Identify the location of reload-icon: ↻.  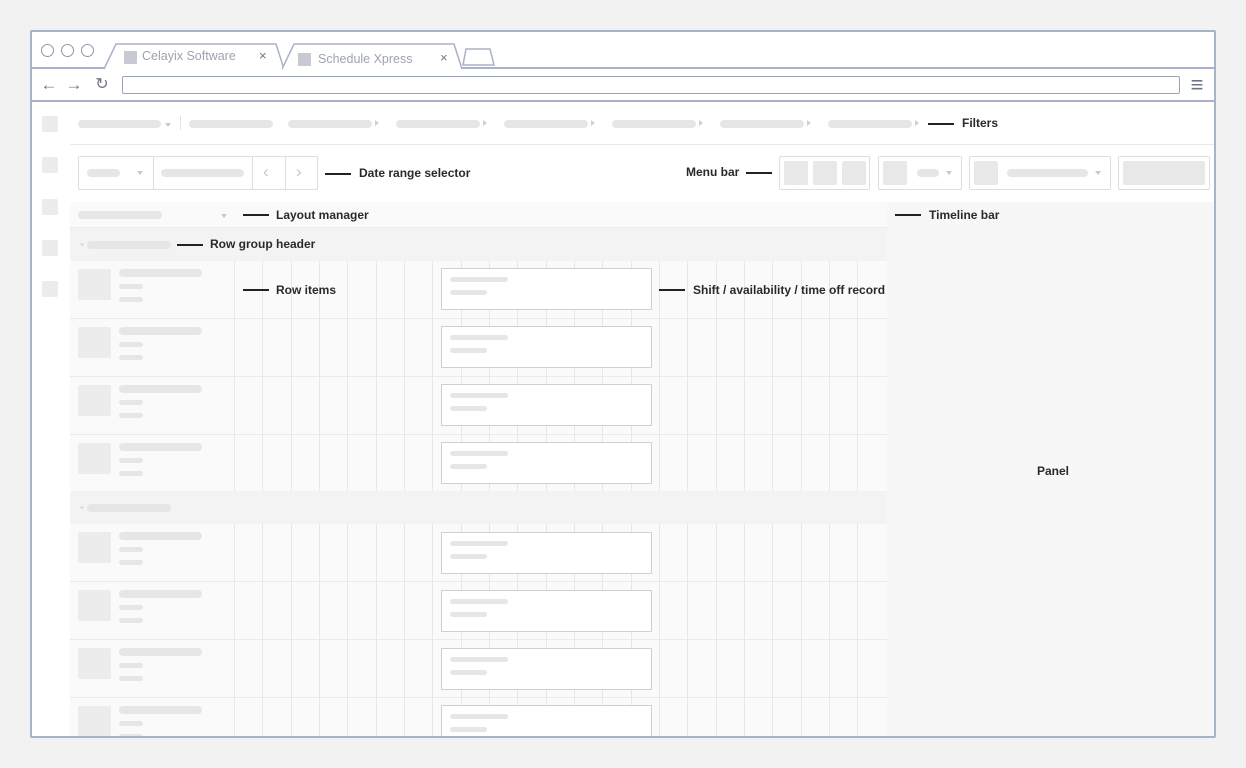
(102, 85).